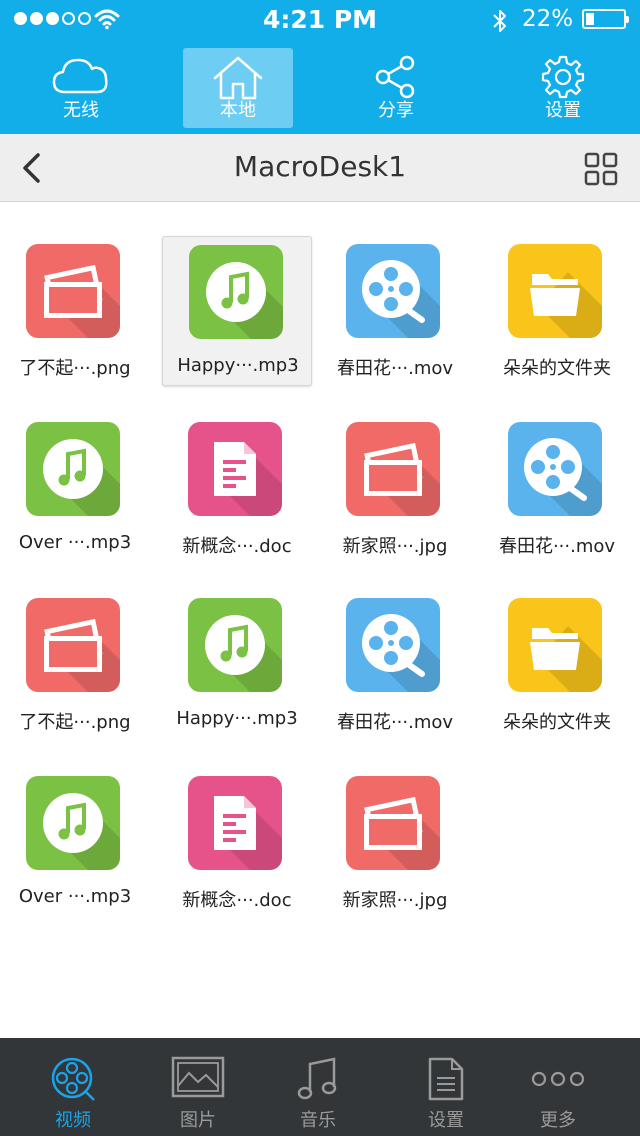 This screenshot has width=640, height=1136. I want to click on tab-local: 本地, so click(238, 88).